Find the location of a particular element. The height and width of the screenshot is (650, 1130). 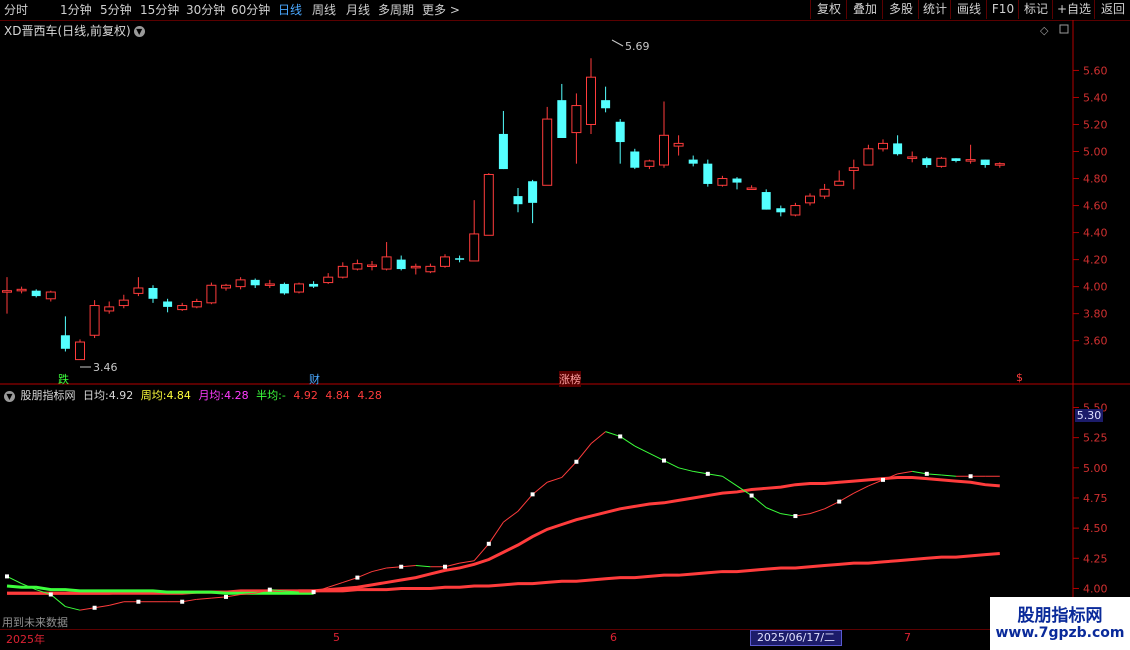

add-favorite-button: +自选 is located at coordinates (1073, 9).